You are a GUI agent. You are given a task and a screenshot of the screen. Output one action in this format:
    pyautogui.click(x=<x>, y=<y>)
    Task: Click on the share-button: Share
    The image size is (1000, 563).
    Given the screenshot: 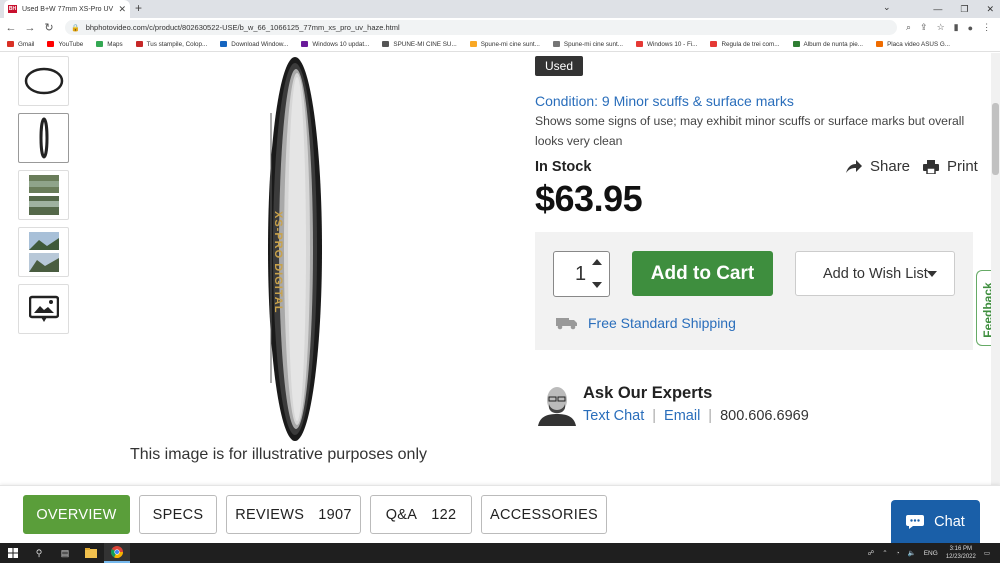 What is the action you would take?
    pyautogui.click(x=878, y=166)
    